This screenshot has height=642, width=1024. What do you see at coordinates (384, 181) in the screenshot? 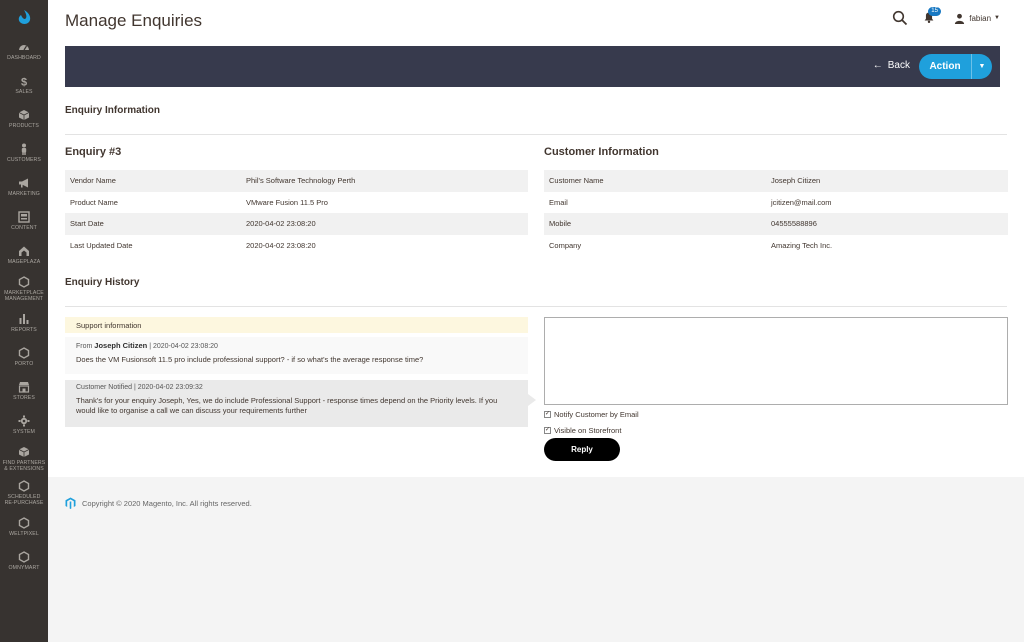
I see `info-value: Phil's Software Technology Perth` at bounding box center [384, 181].